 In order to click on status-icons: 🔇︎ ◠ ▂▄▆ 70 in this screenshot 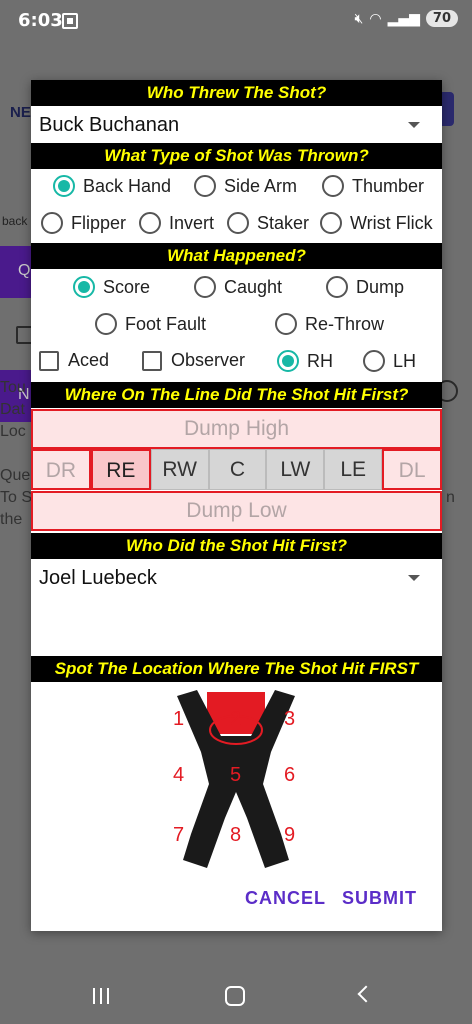, I will do `click(406, 18)`.